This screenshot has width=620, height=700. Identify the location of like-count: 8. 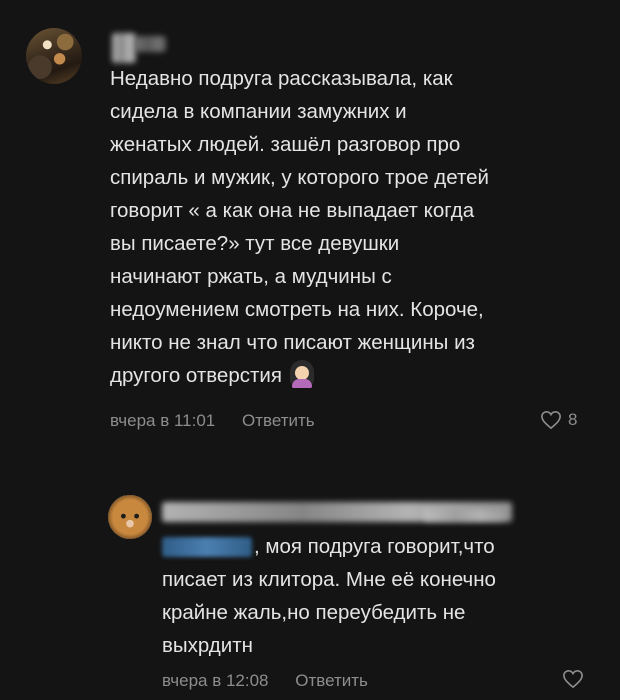
(573, 419).